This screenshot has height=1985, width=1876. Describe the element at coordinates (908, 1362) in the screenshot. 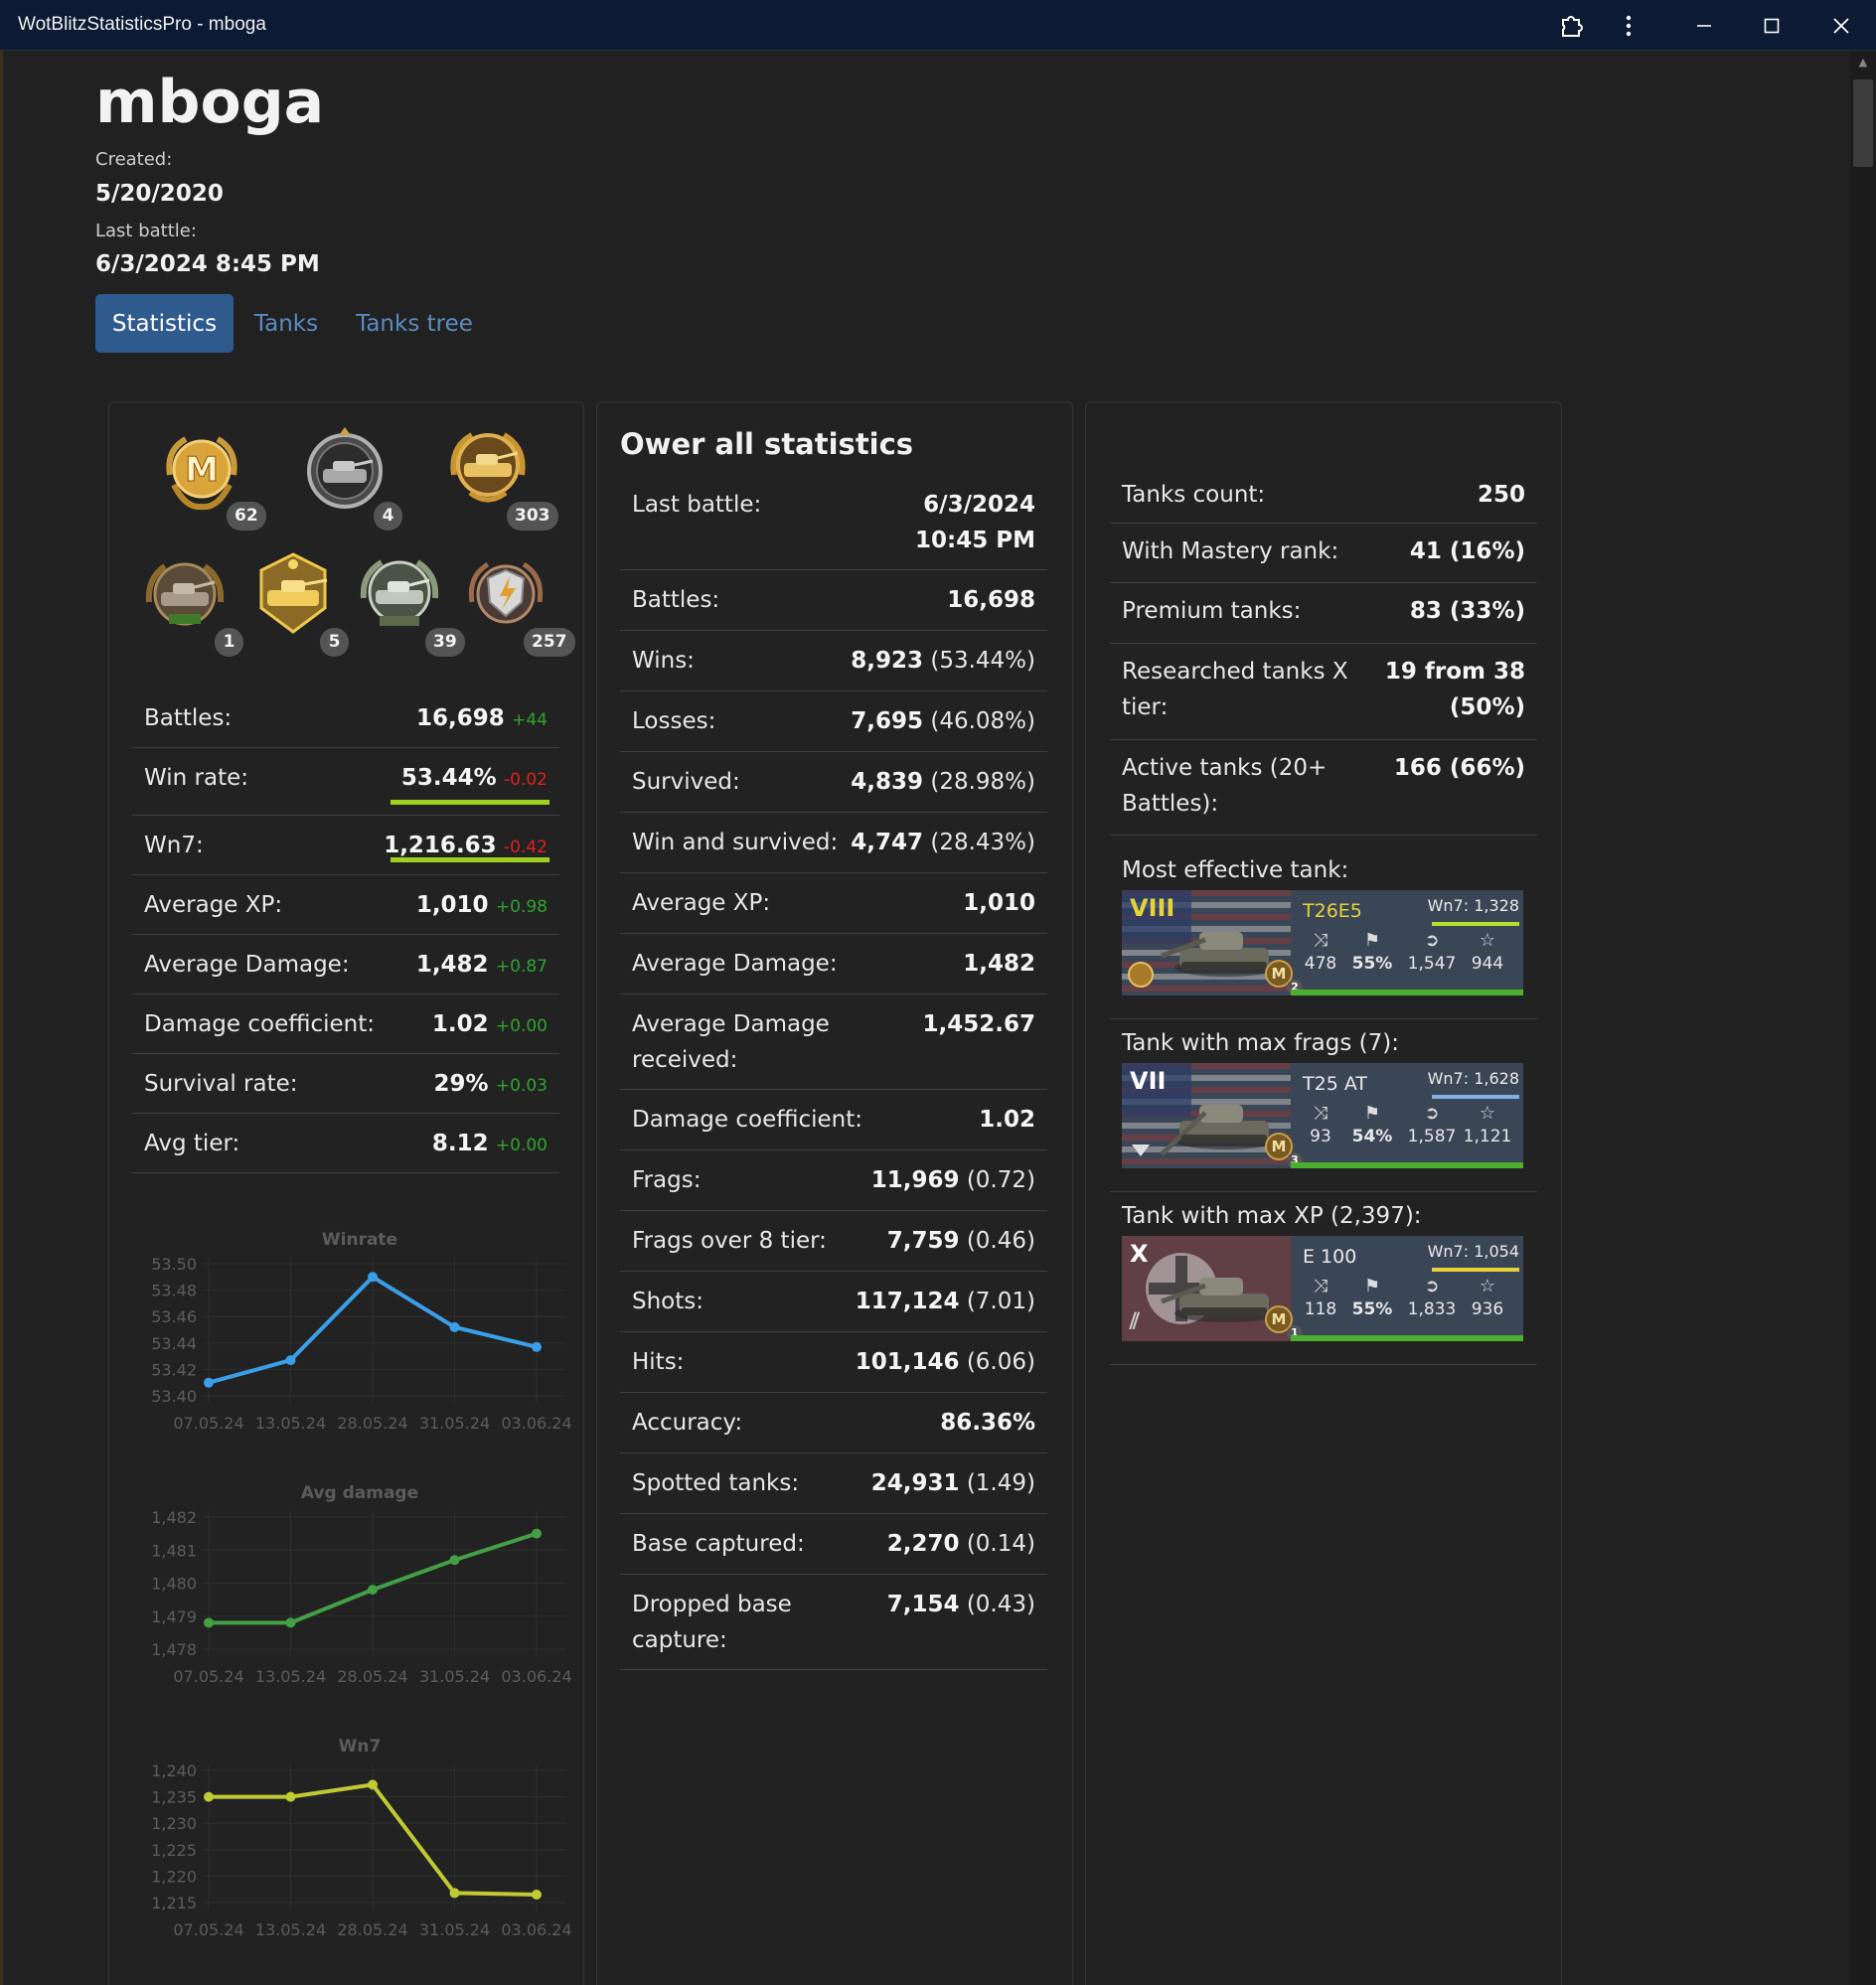

I see `overall-stat-value: 101,146` at that location.